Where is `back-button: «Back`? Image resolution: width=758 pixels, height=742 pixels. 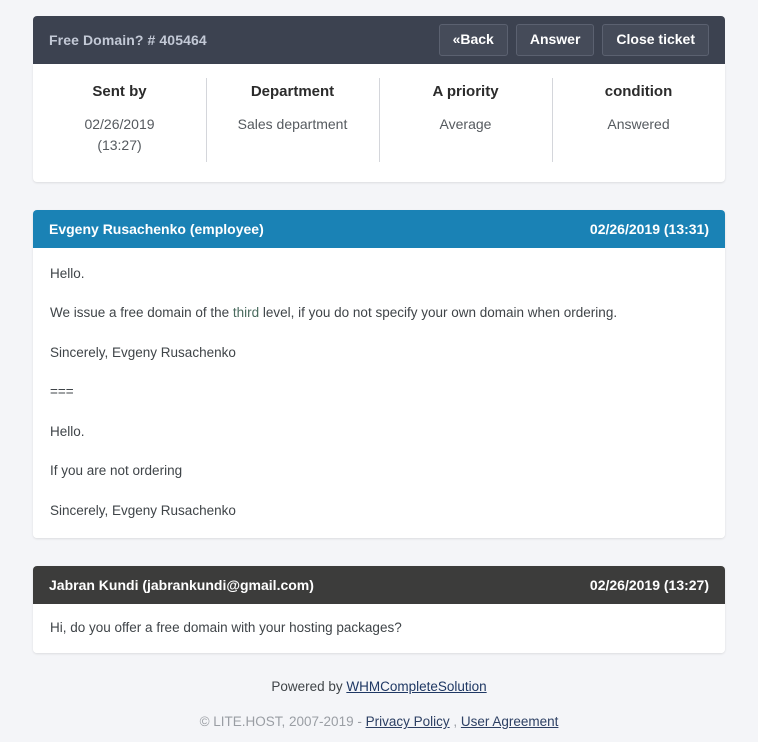 back-button: «Back is located at coordinates (473, 40).